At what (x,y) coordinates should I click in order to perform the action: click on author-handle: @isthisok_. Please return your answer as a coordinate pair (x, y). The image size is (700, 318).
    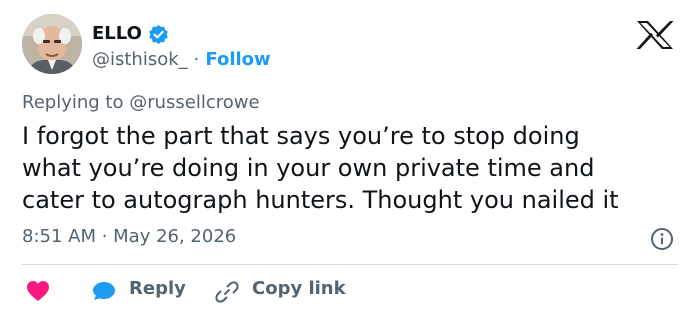
    Looking at the image, I should click on (140, 59).